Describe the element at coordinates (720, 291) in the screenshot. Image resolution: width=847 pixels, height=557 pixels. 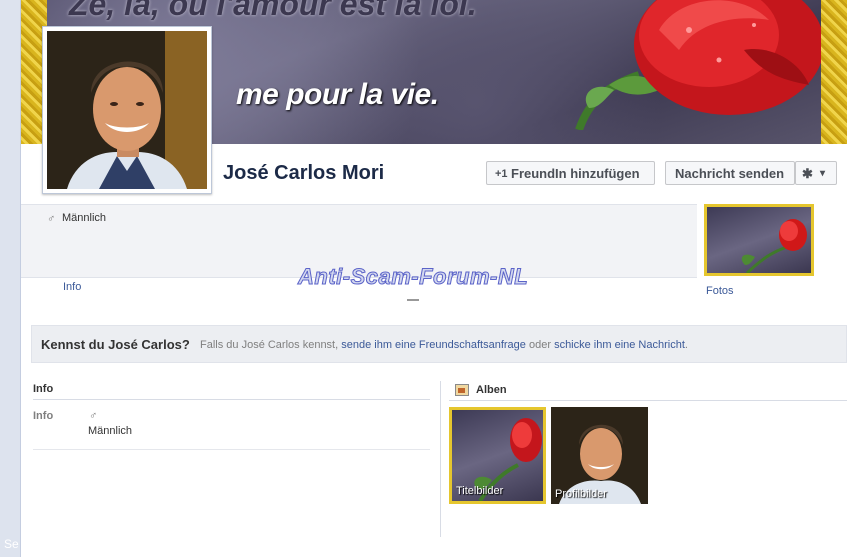
I see `photos-link: Fotos` at that location.